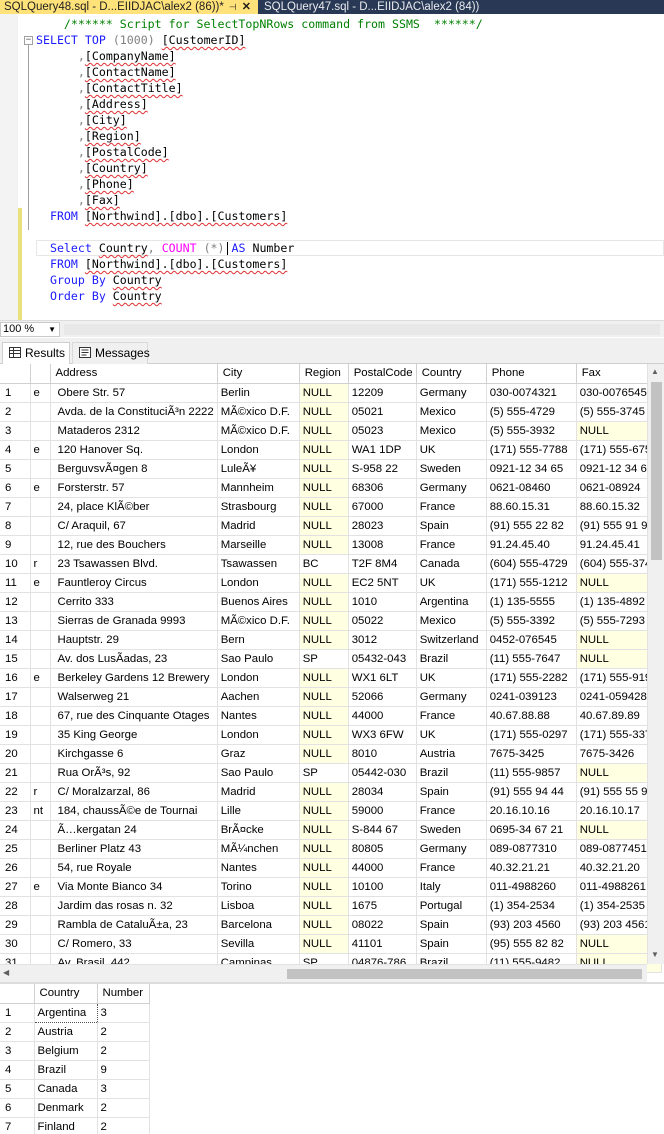  Describe the element at coordinates (531, 925) in the screenshot. I see `table-cell: (93) 203 4560` at that location.